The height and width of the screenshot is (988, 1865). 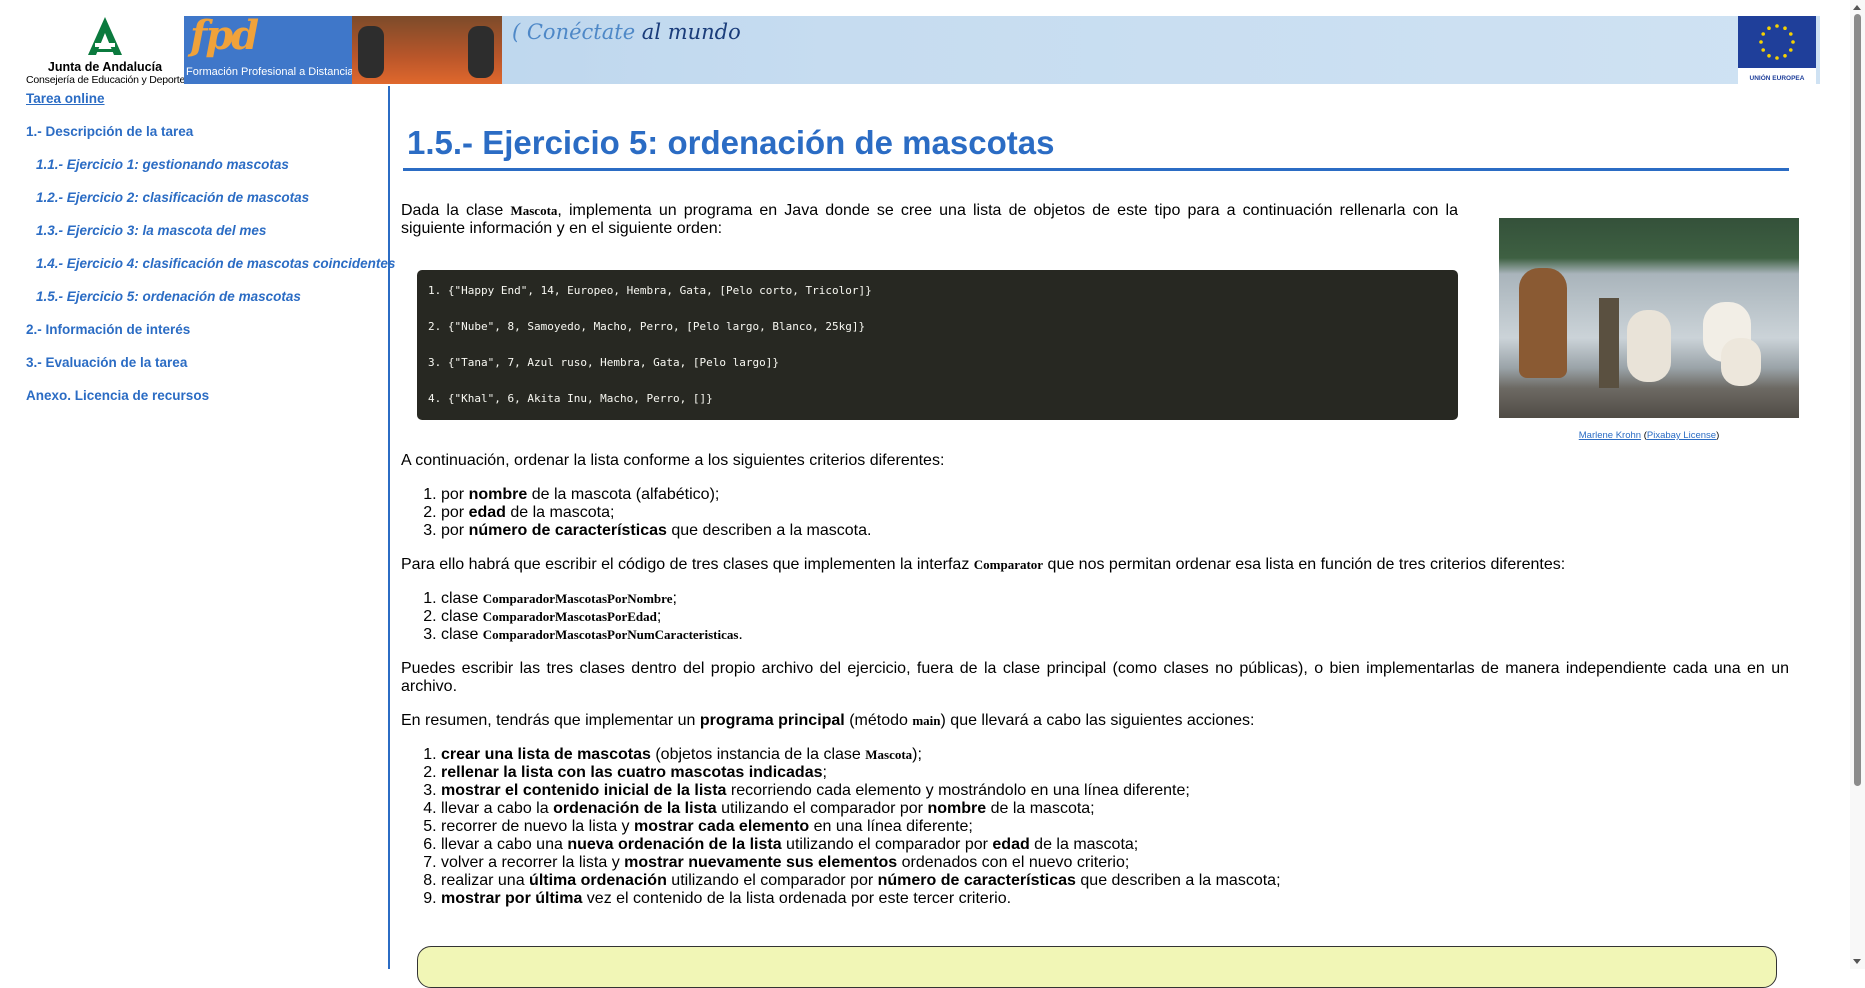 I want to click on sidebar-link-ejercicio-3: 1.3.- Ejercicio 3: la mascota del mes, so click(x=151, y=230).